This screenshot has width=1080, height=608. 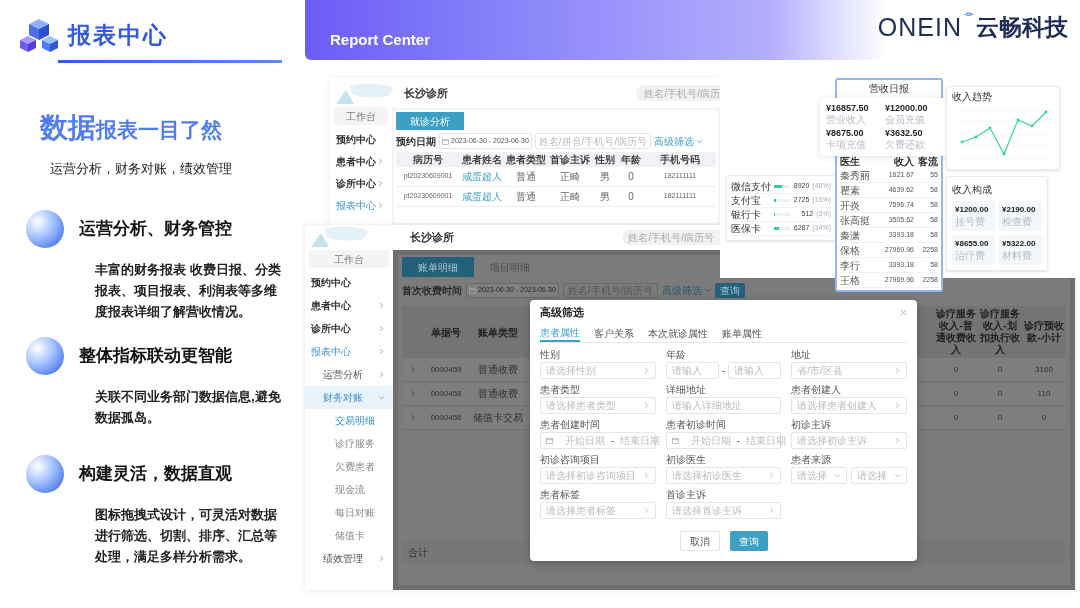 I want to click on table-cell-text: 保格, so click(x=850, y=250).